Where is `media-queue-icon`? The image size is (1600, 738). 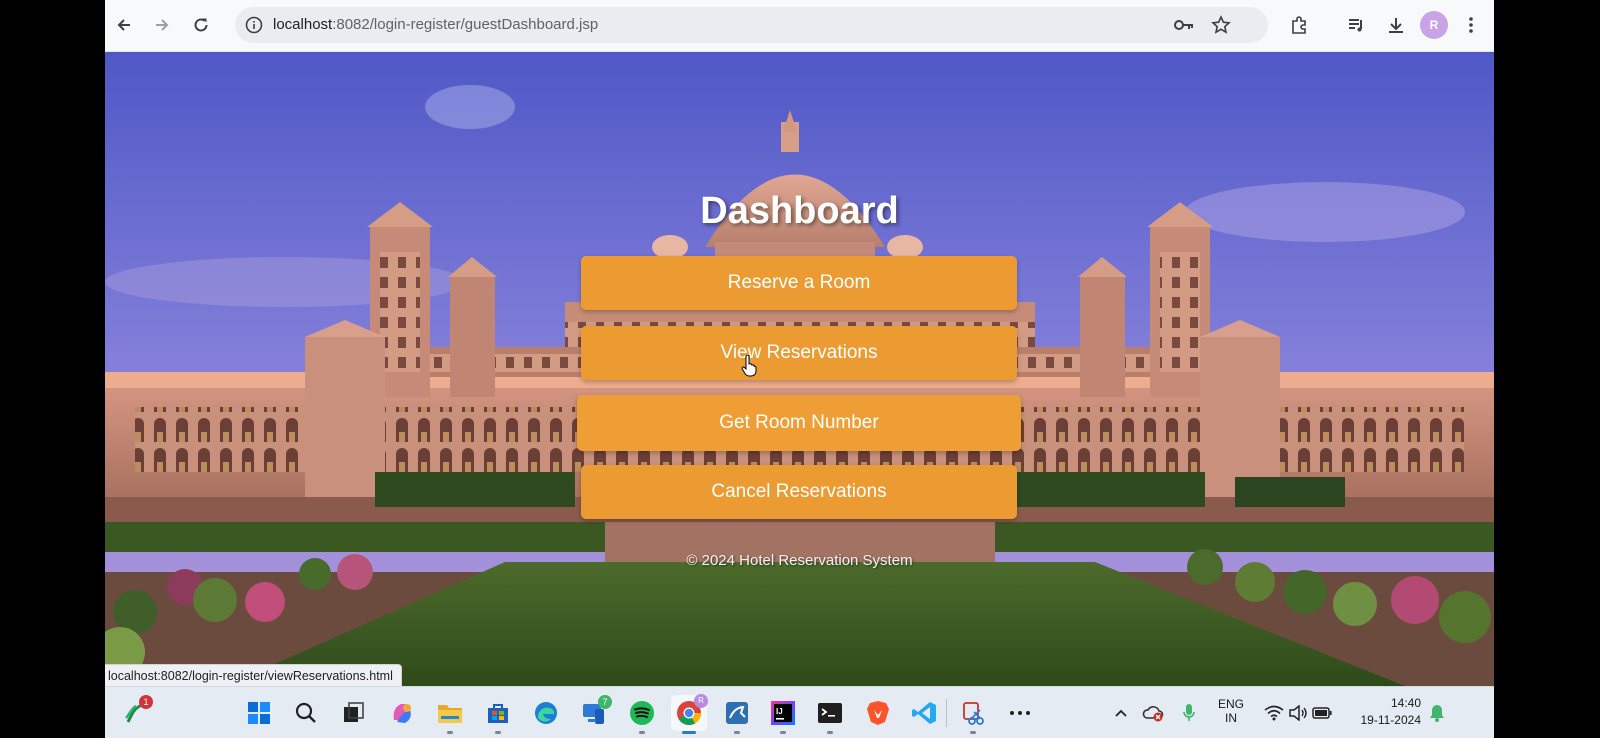
media-queue-icon is located at coordinates (1356, 25).